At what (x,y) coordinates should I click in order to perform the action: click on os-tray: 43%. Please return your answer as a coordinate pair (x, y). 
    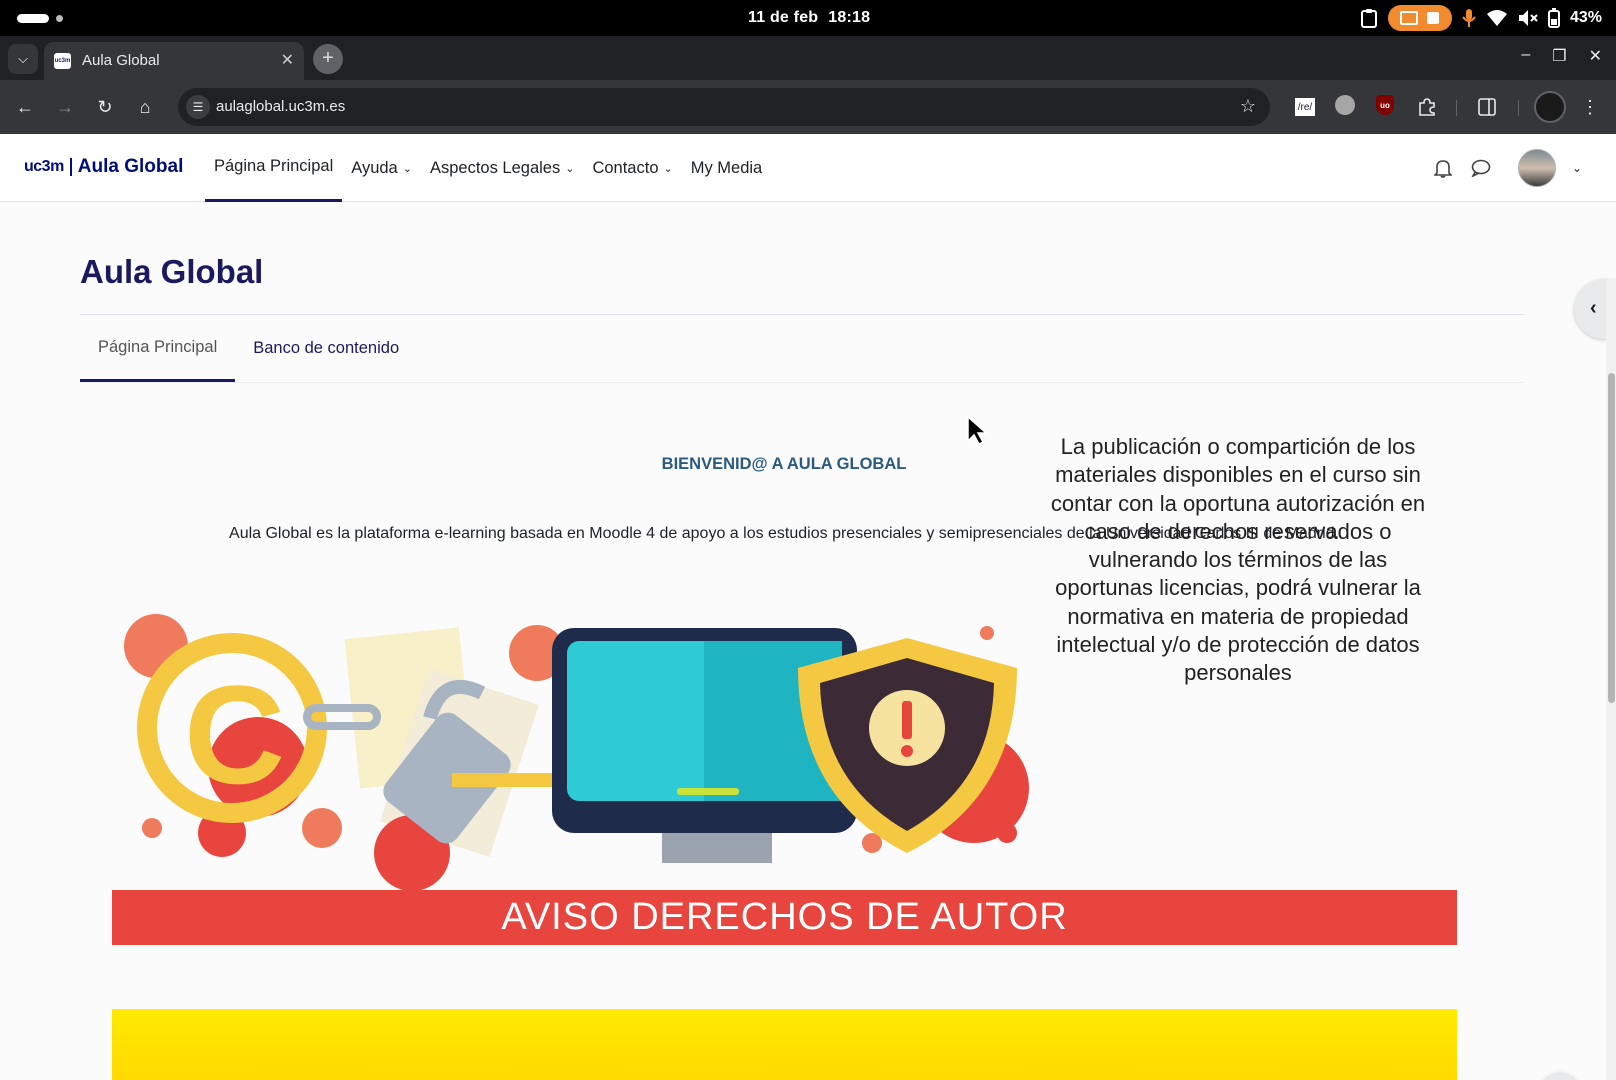
    Looking at the image, I should click on (1481, 18).